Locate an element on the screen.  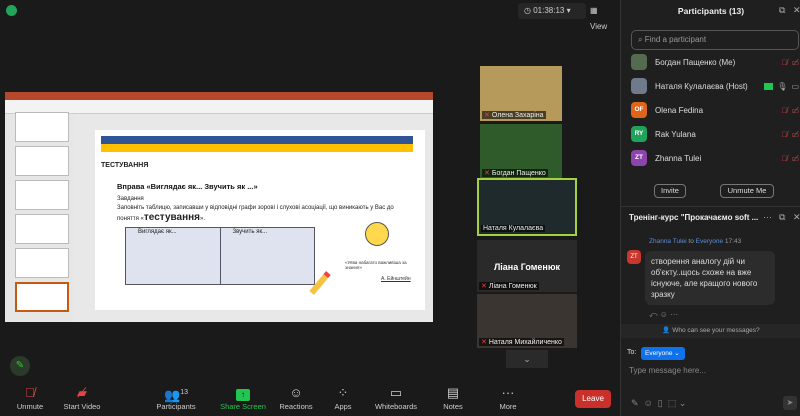
avatar: OF is located at coordinates (639, 110).